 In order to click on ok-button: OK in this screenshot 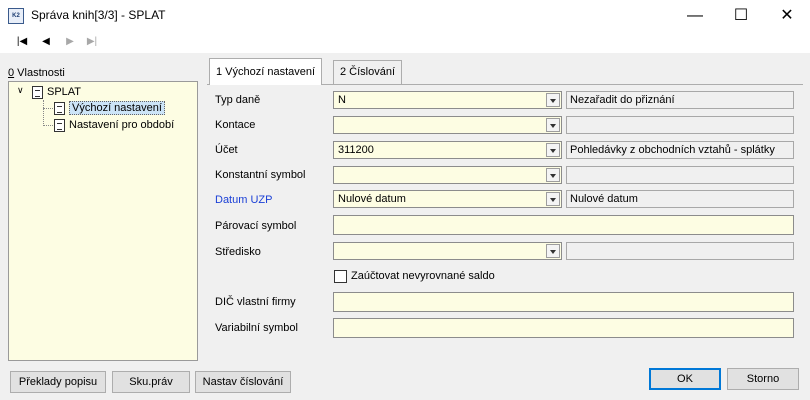, I will do `click(685, 379)`.